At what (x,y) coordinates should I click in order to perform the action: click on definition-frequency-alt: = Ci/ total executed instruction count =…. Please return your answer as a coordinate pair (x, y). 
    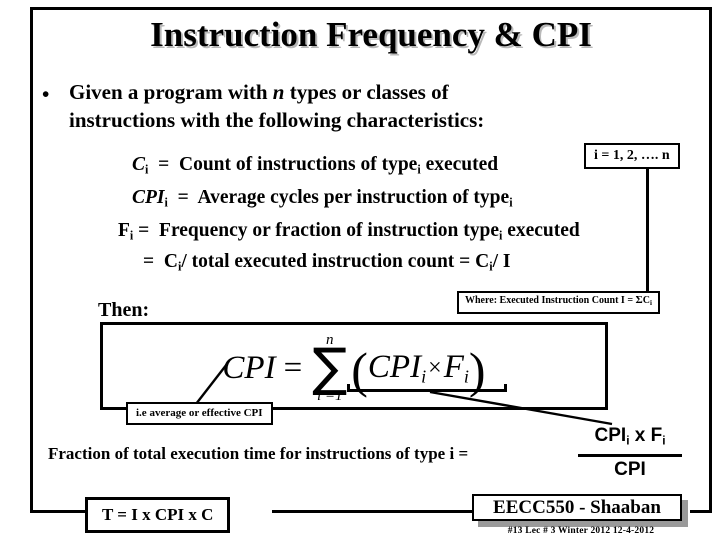
    Looking at the image, I should click on (327, 264).